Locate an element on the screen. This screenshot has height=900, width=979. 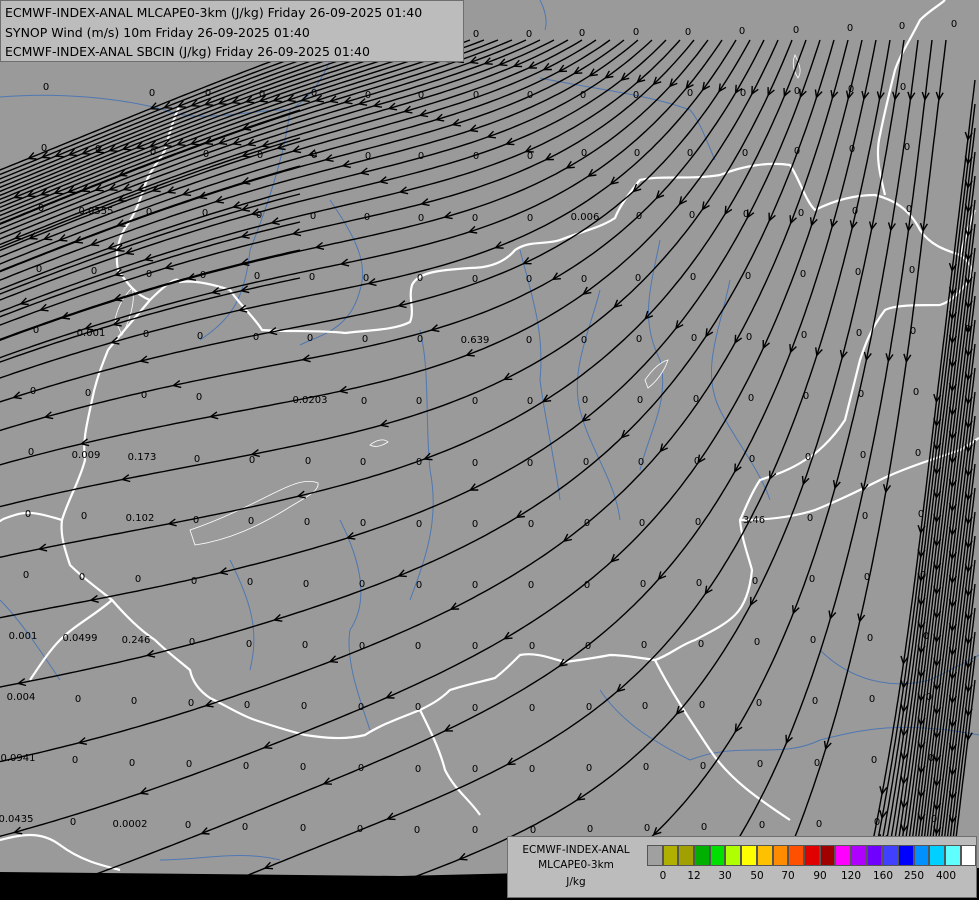
cape-value: 0.639 is located at coordinates (475, 340).